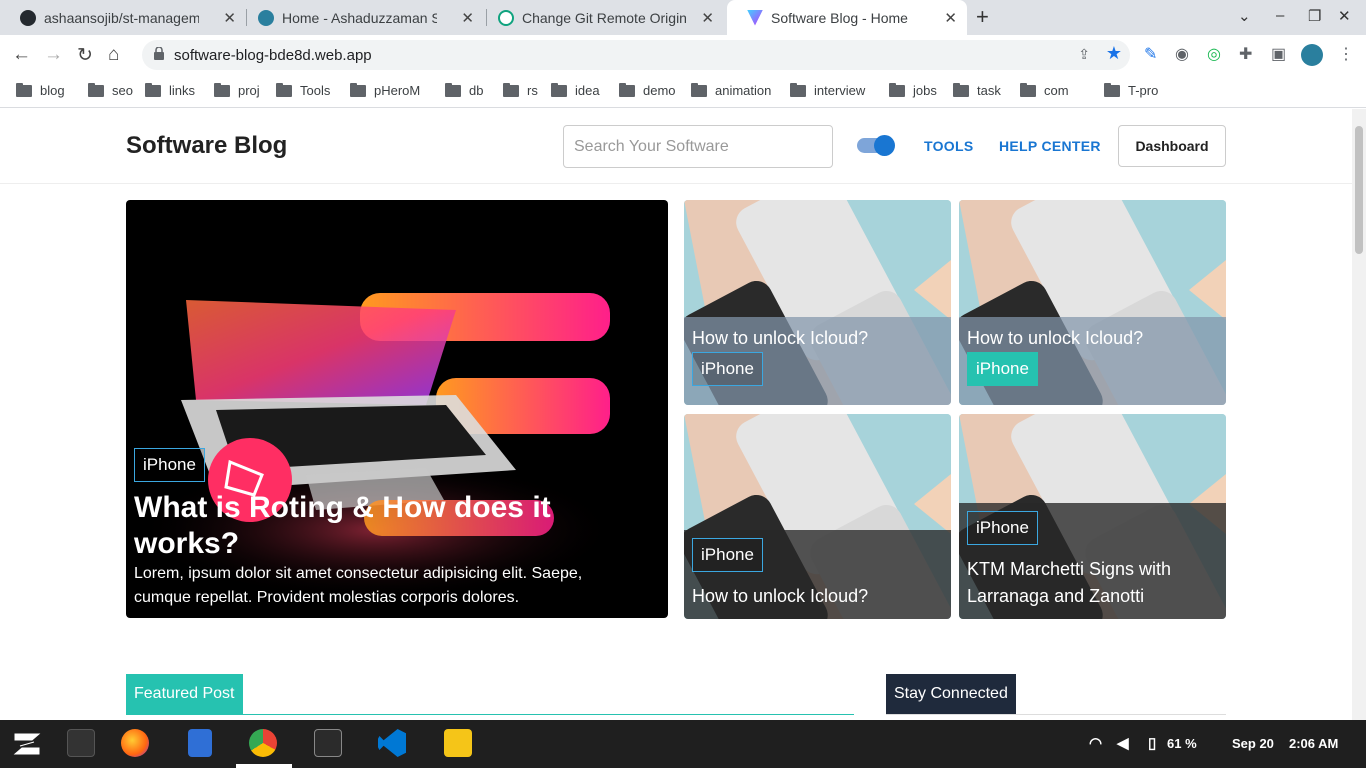  I want to click on time-text: 2:06 AM, so click(1313, 743).